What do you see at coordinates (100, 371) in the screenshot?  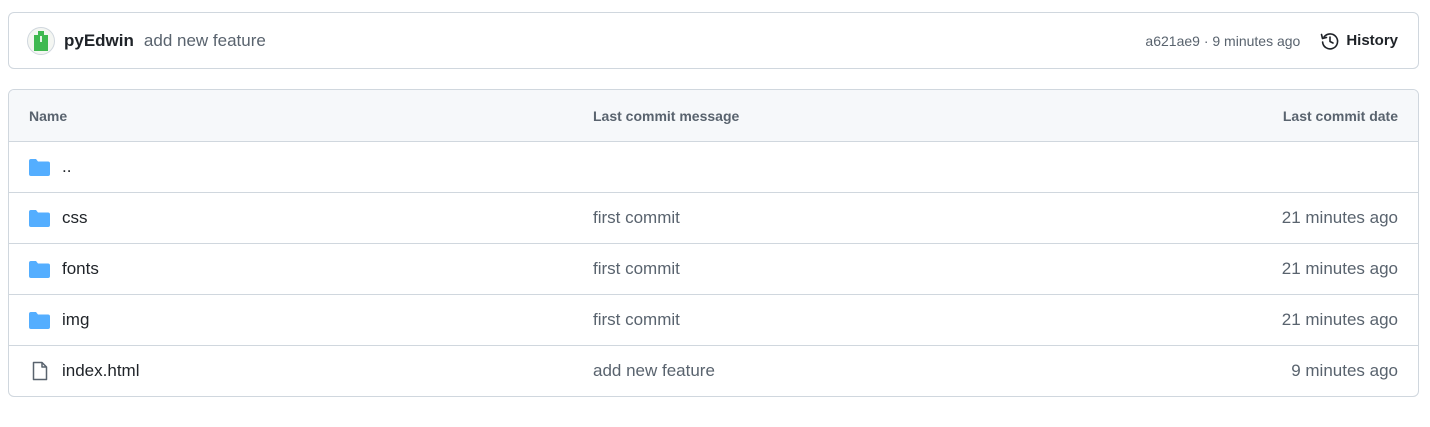 I see `file-name-link: index.html` at bounding box center [100, 371].